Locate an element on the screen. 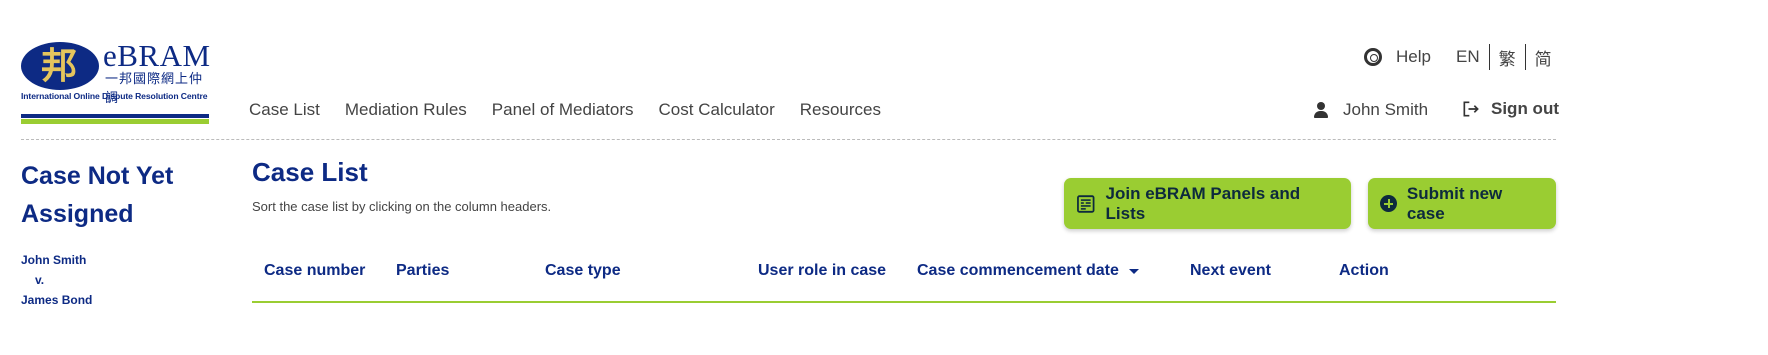 The height and width of the screenshot is (355, 1768). submit-new-case-button: Submit new case is located at coordinates (1462, 203).